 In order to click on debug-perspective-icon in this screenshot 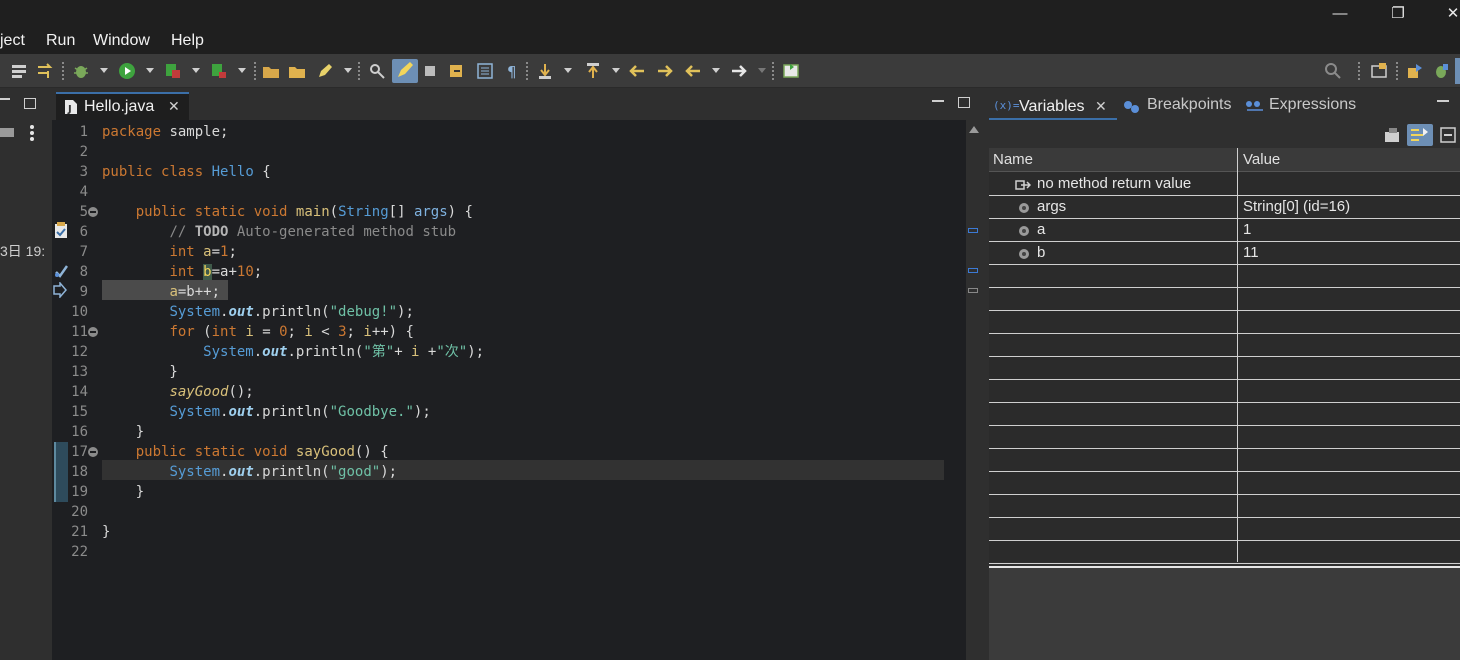, I will do `click(1441, 71)`.